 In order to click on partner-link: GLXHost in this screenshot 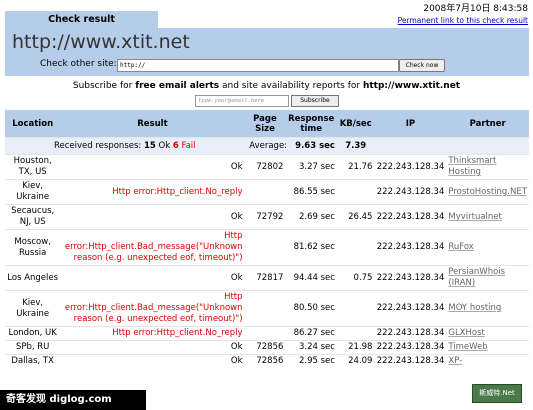, I will do `click(487, 333)`.